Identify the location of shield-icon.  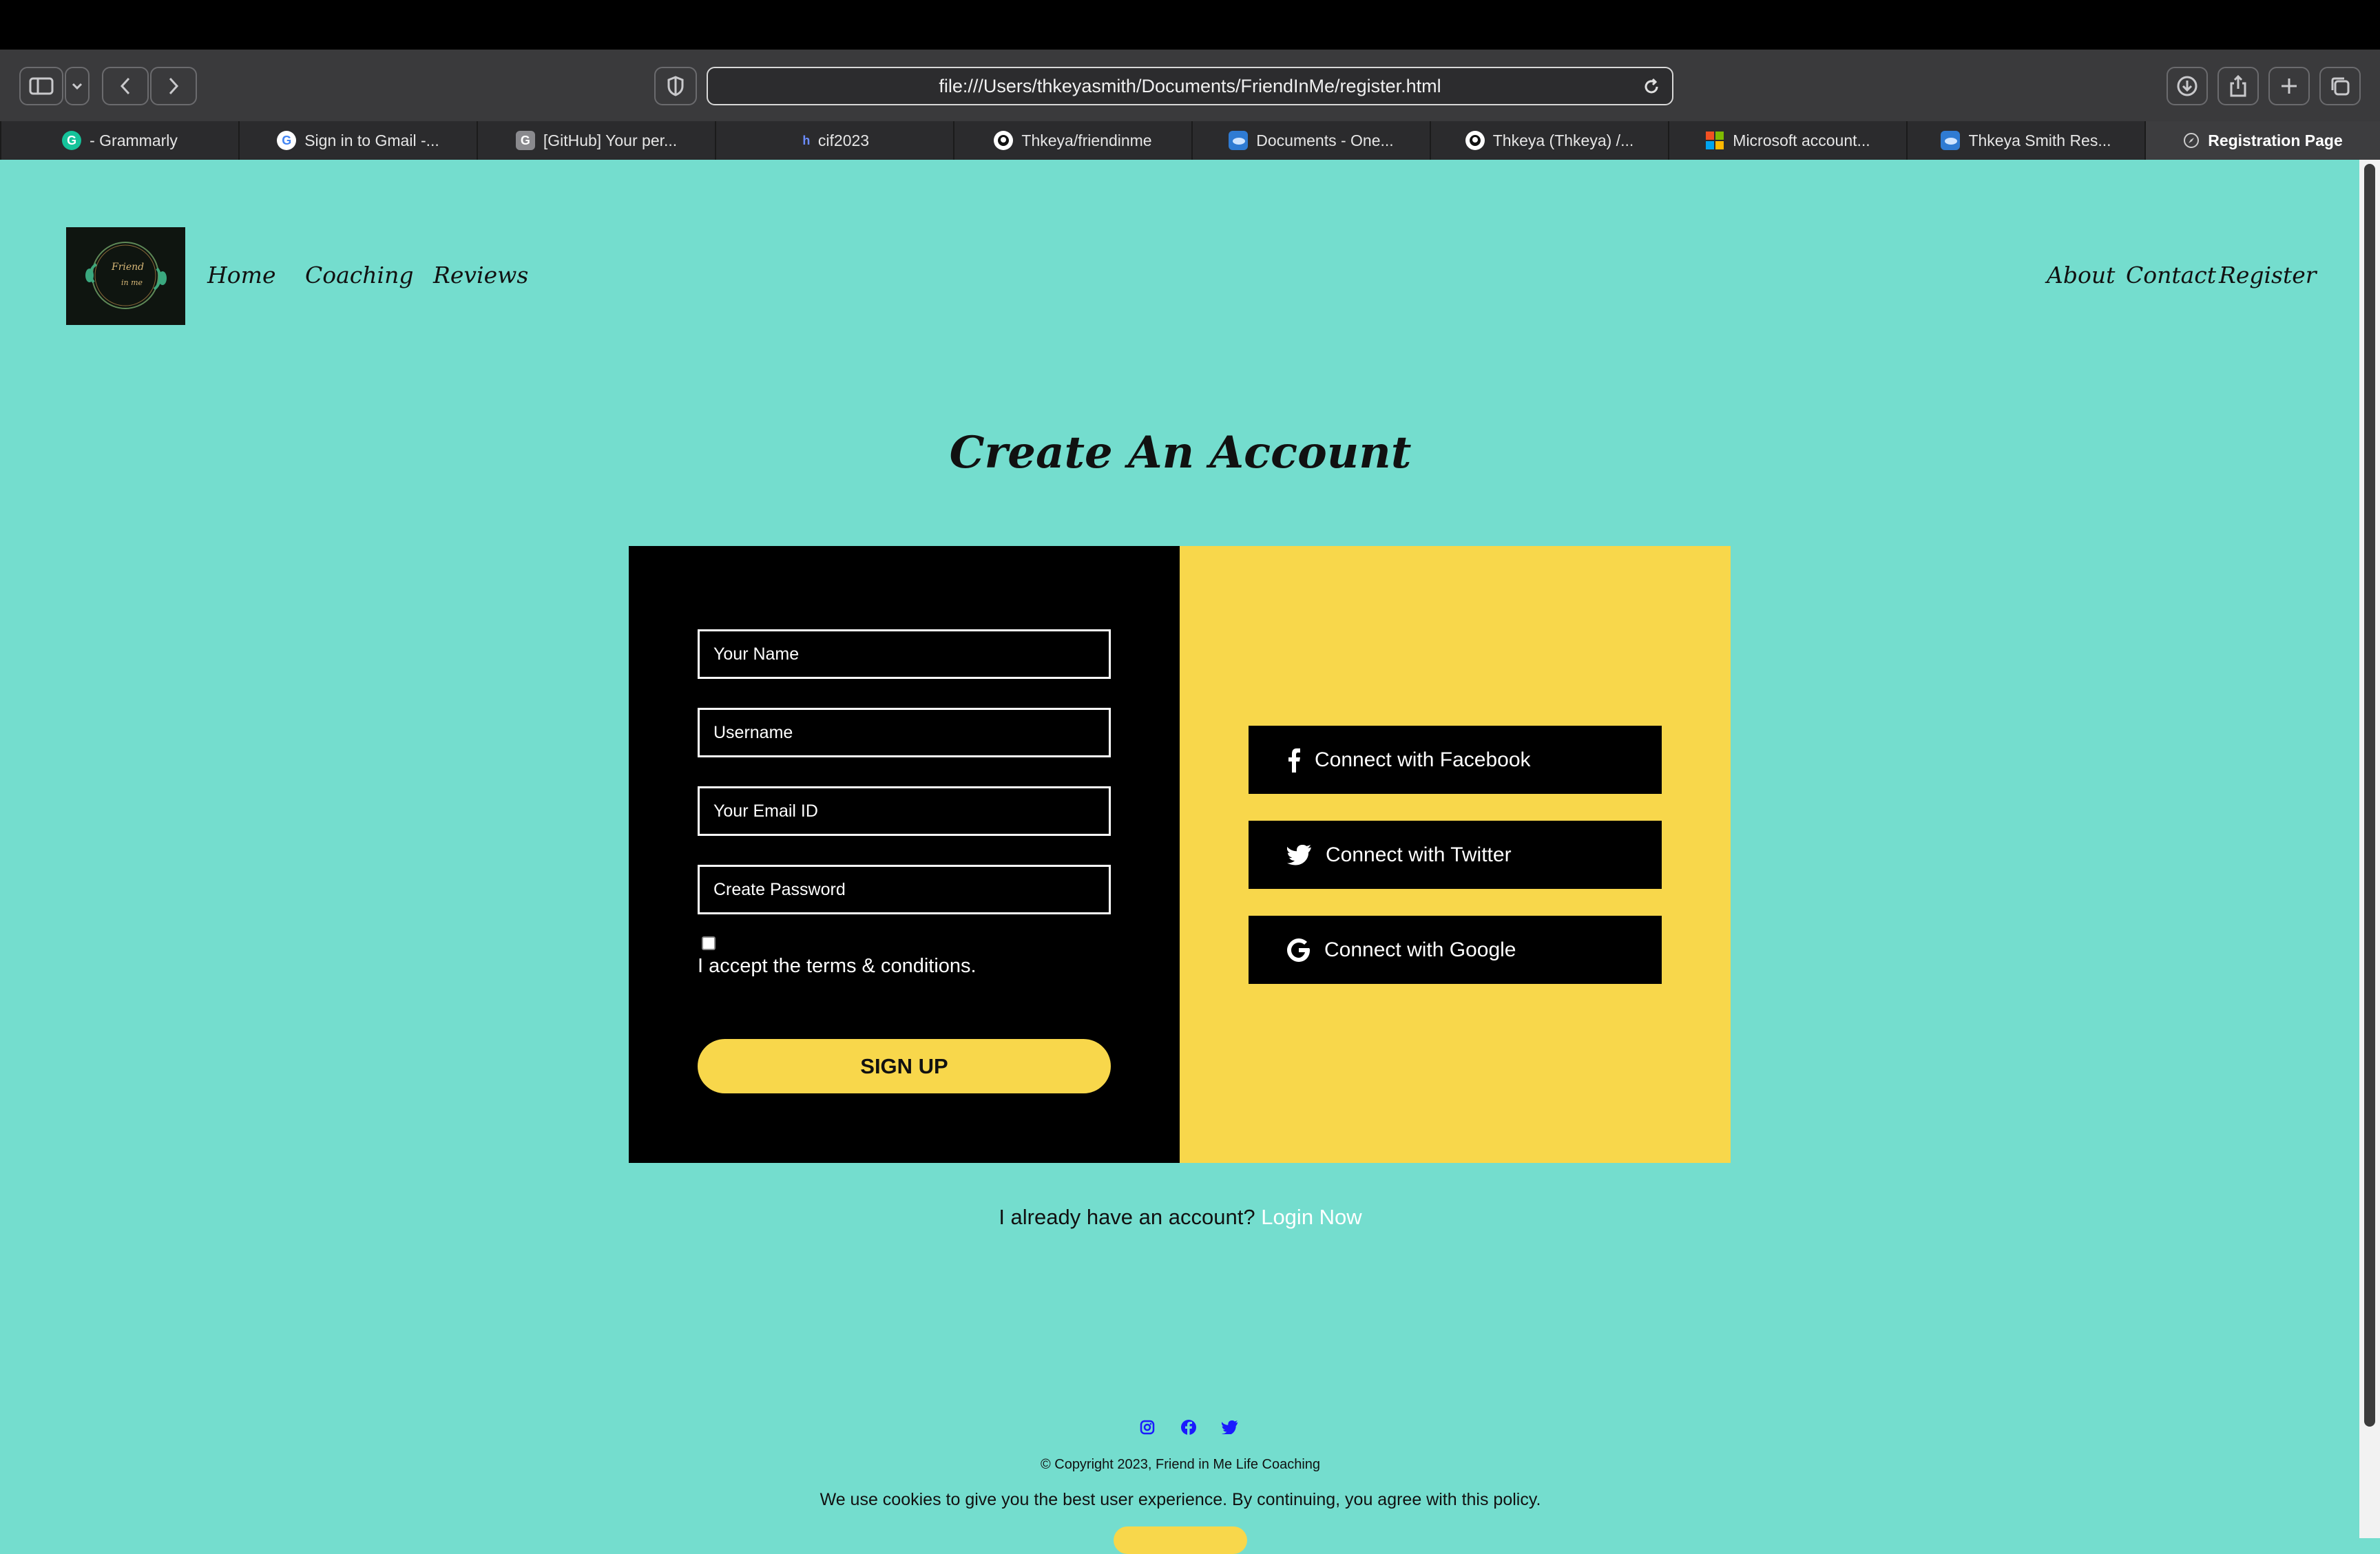
(675, 86).